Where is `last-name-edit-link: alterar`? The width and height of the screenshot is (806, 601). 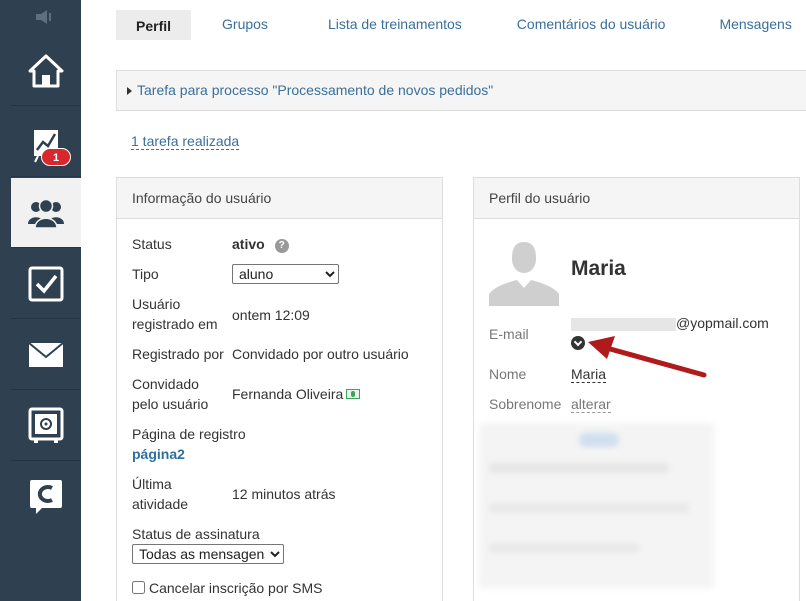
last-name-edit-link: alterar is located at coordinates (591, 404).